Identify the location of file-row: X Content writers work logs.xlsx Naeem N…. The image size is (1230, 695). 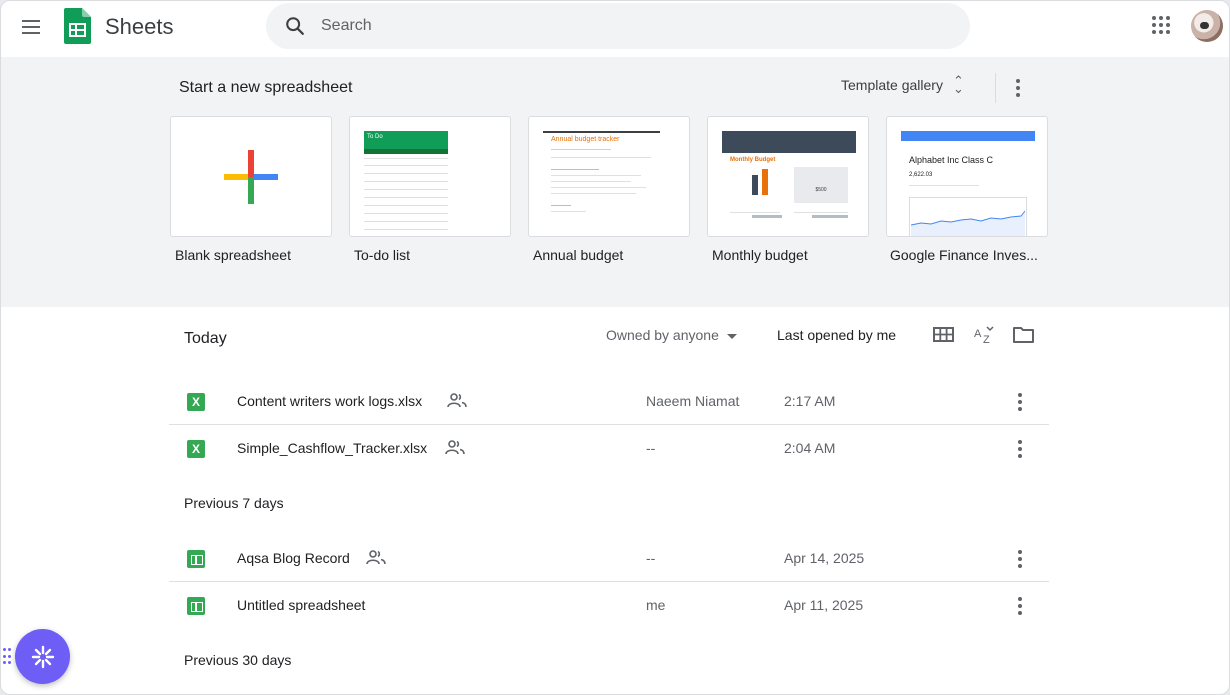
(609, 401).